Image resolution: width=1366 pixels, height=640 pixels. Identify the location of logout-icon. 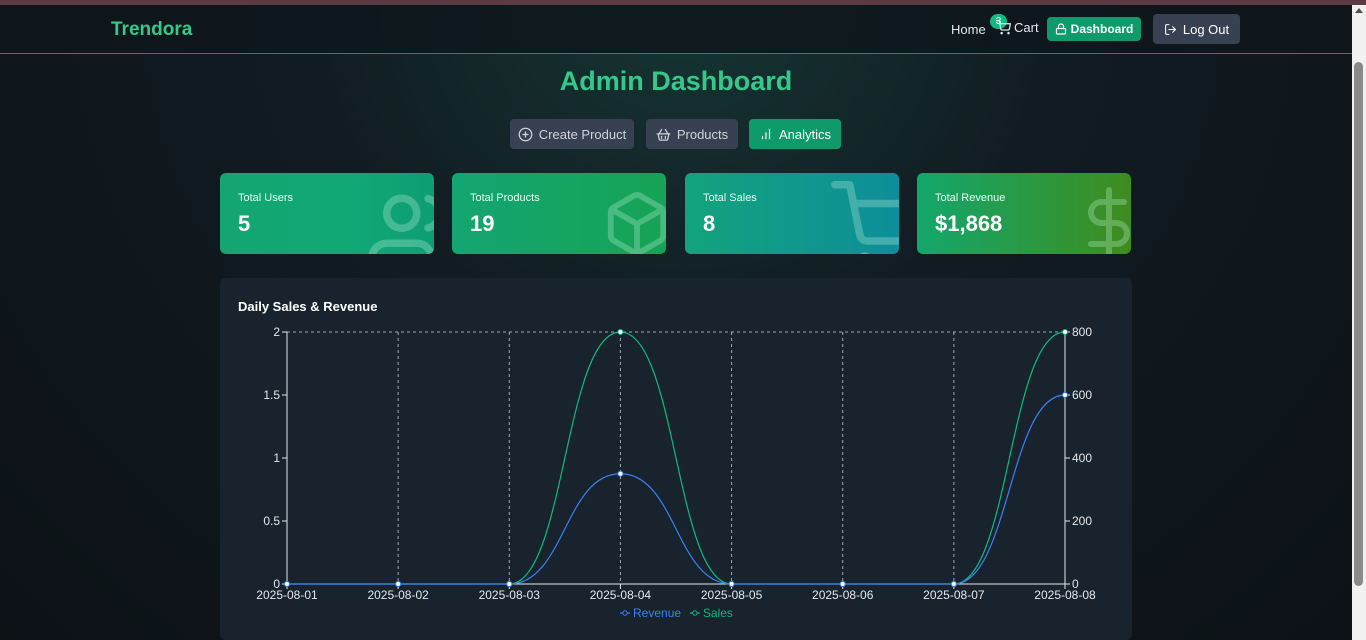
(1170, 29).